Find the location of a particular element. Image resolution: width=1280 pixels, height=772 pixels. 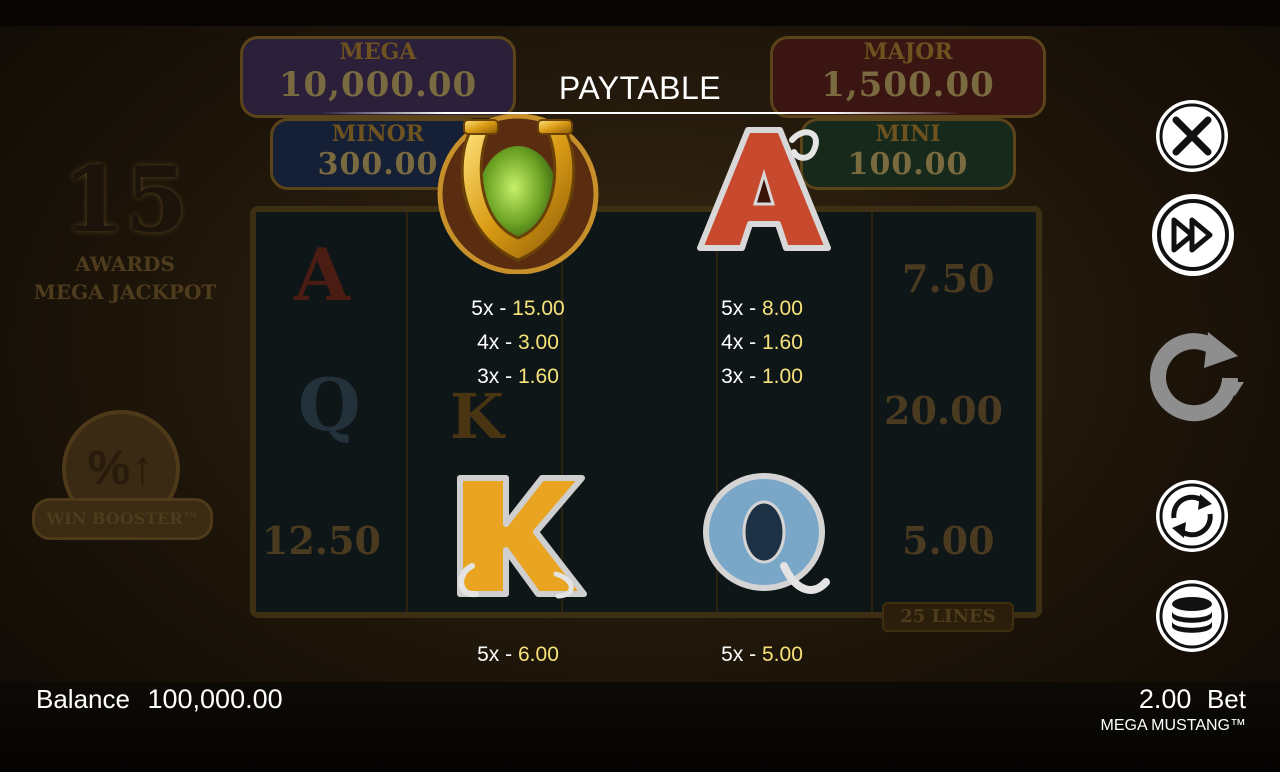

autoplay-button is located at coordinates (1192, 516).